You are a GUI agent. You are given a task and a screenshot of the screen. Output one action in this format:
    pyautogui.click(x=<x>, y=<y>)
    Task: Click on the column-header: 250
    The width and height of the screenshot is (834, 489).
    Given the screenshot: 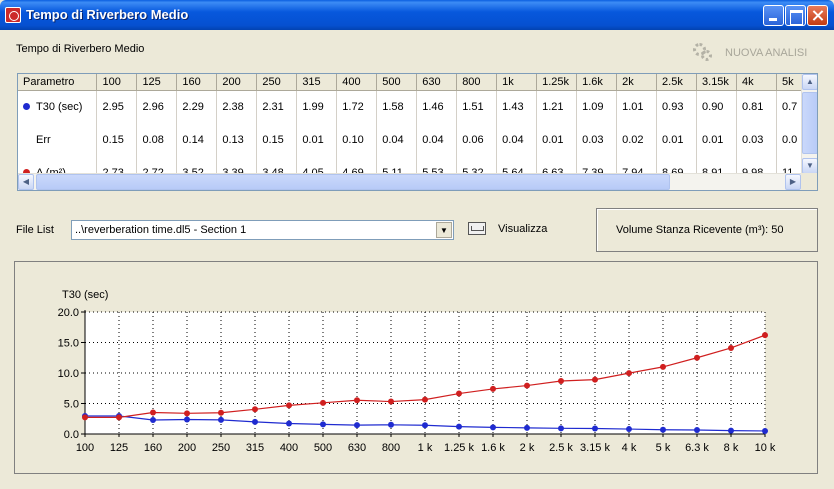 What is the action you would take?
    pyautogui.click(x=277, y=82)
    